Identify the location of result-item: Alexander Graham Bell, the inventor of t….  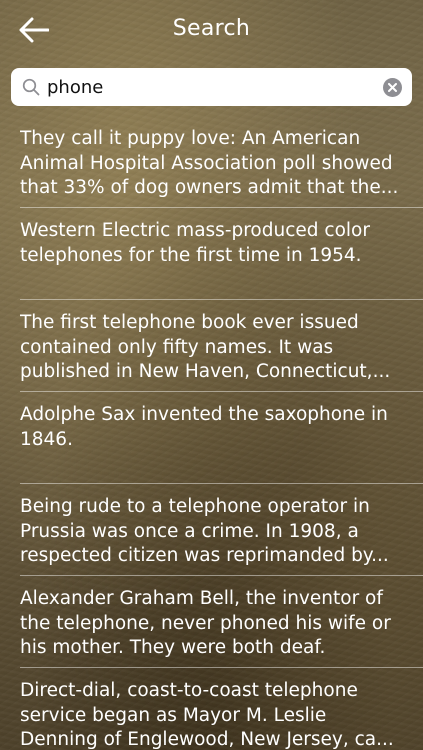
(211, 622).